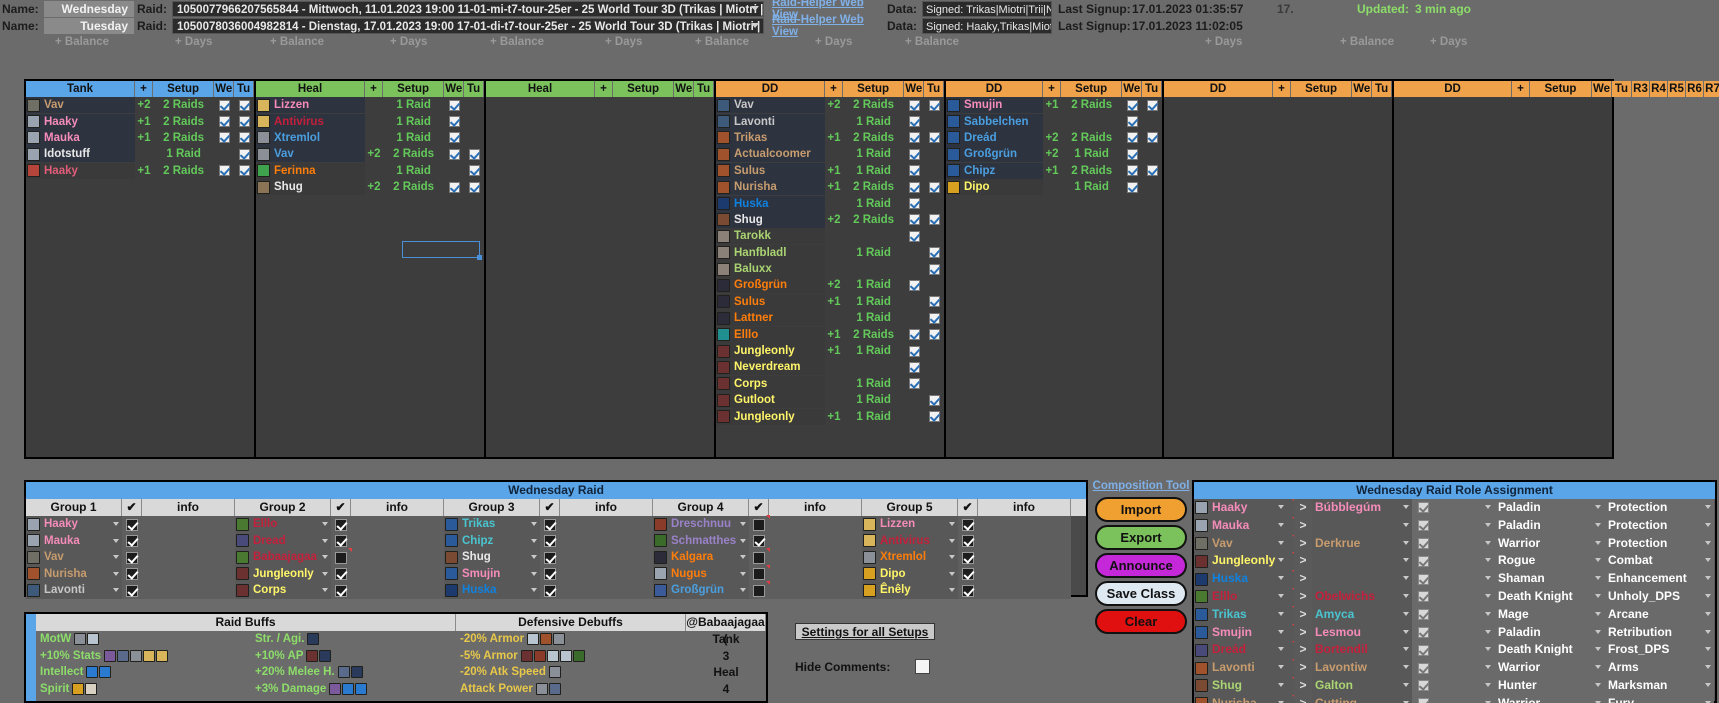  What do you see at coordinates (995, 121) in the screenshot?
I see `player-name-cell: Sabbelchen` at bounding box center [995, 121].